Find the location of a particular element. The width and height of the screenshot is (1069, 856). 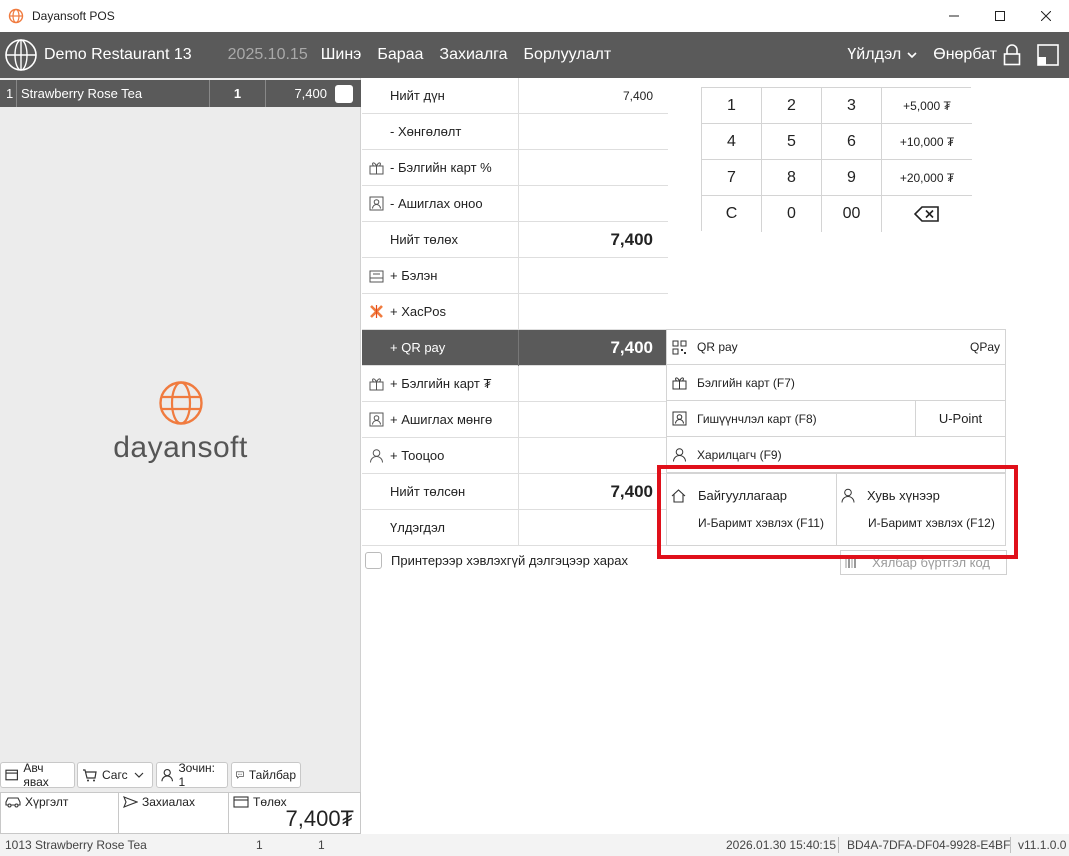

takeaway-icon is located at coordinates (11, 775).